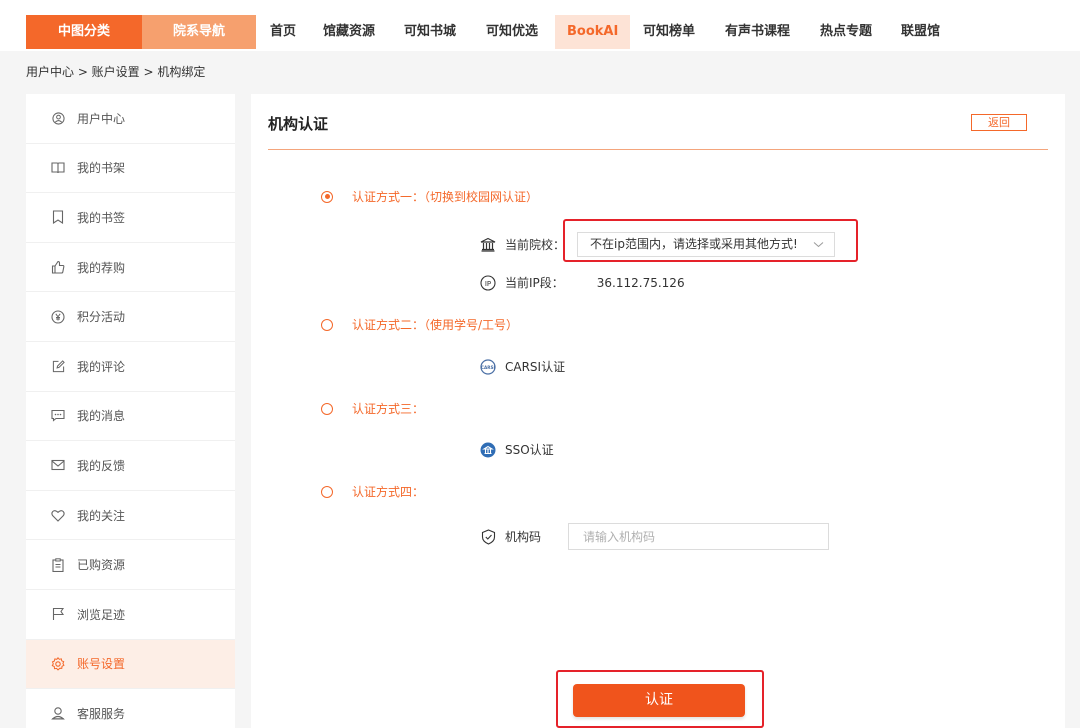 The width and height of the screenshot is (1080, 728). What do you see at coordinates (101, 565) in the screenshot?
I see `sidebar-item-label: 已购资源` at bounding box center [101, 565].